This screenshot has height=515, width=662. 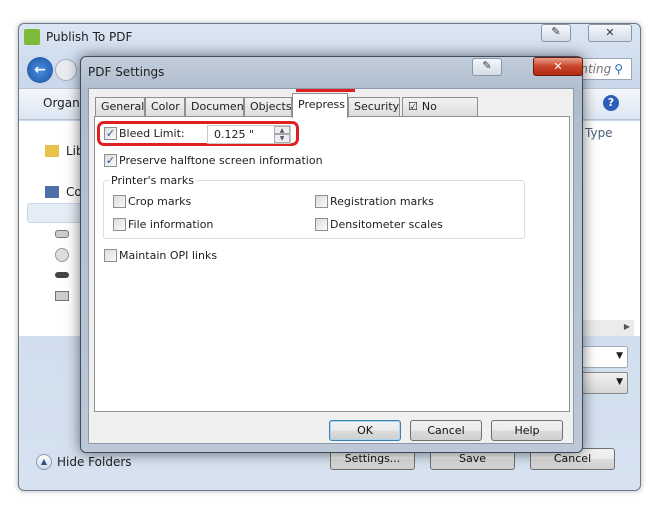 What do you see at coordinates (119, 201) in the screenshot?
I see `crop-marks-checkbox` at bounding box center [119, 201].